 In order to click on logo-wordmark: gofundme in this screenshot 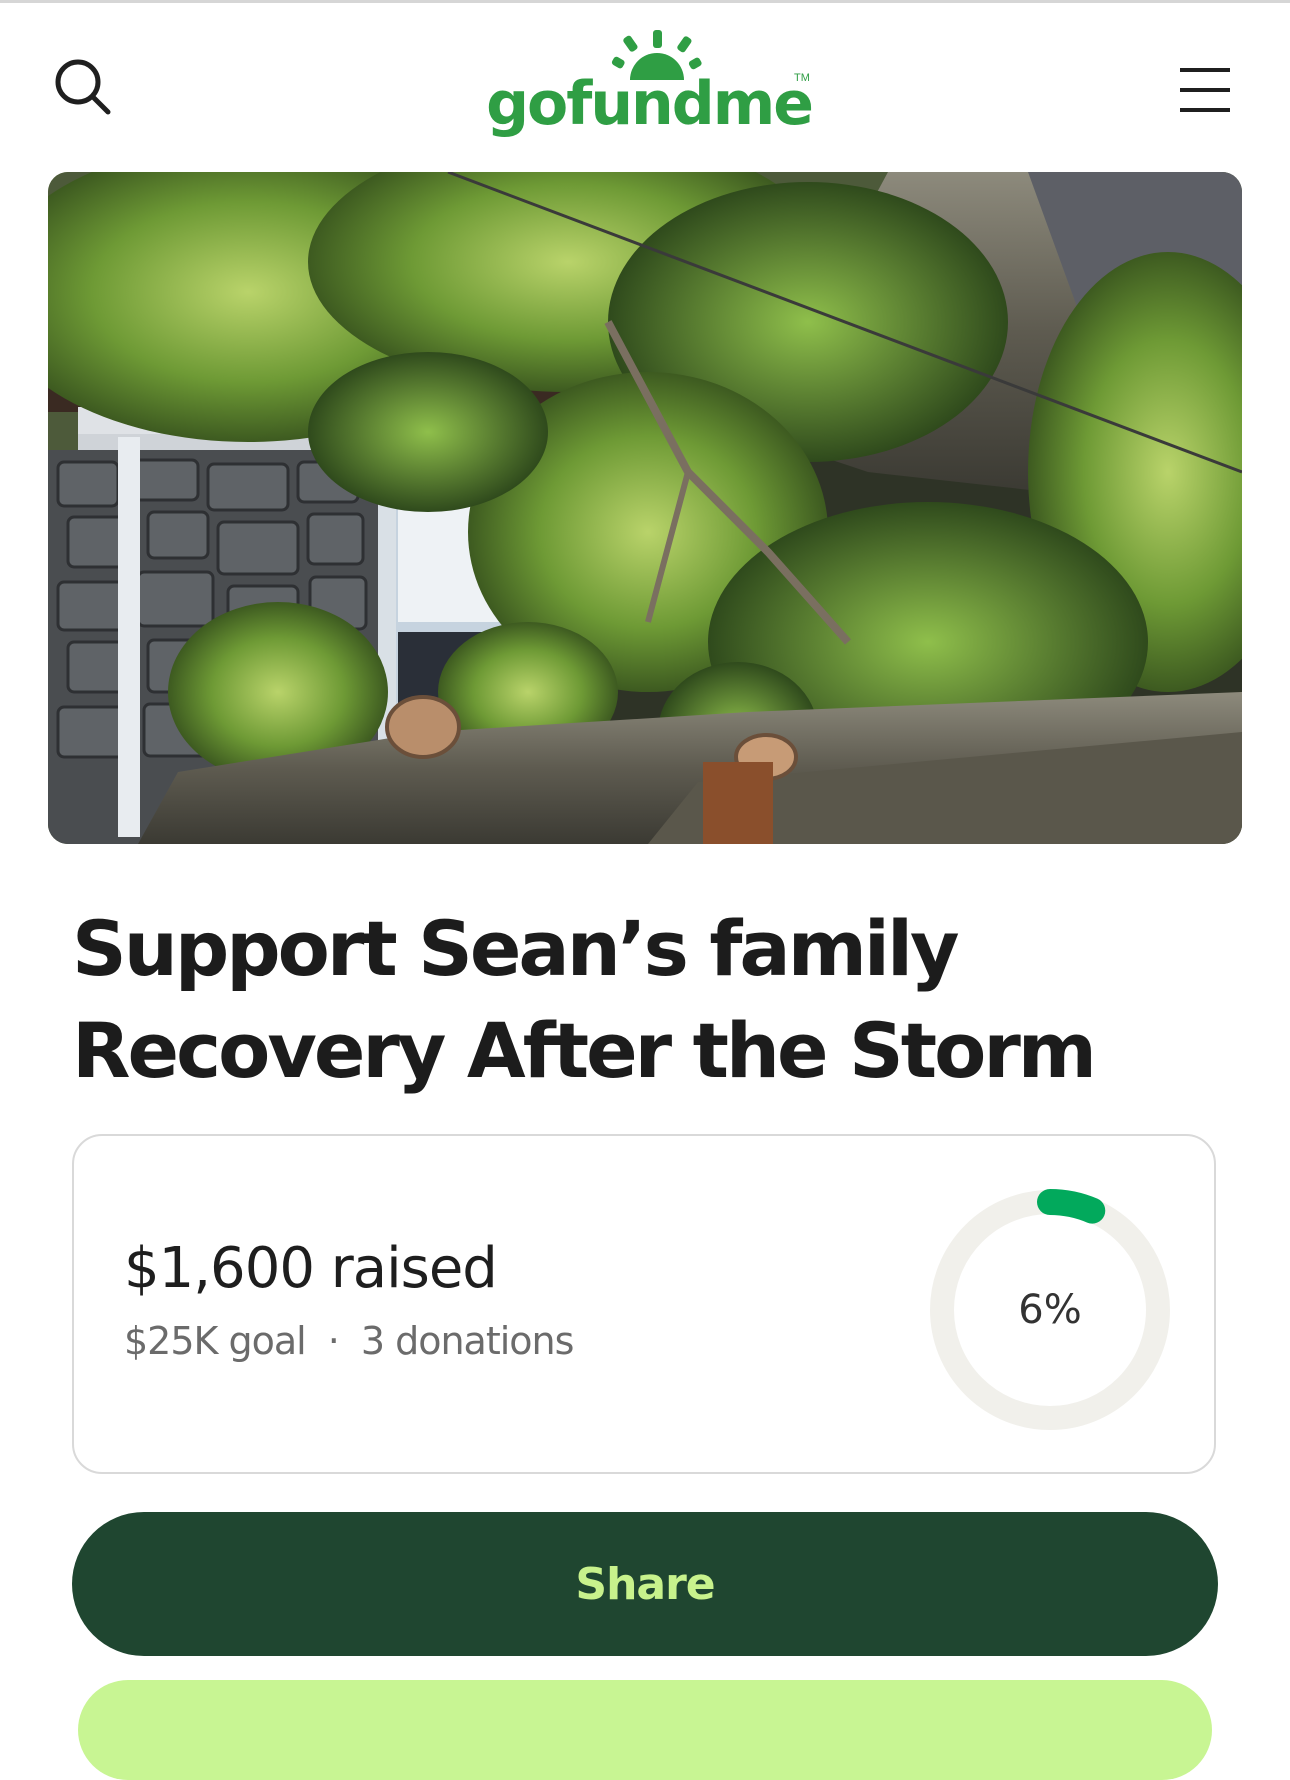, I will do `click(650, 104)`.